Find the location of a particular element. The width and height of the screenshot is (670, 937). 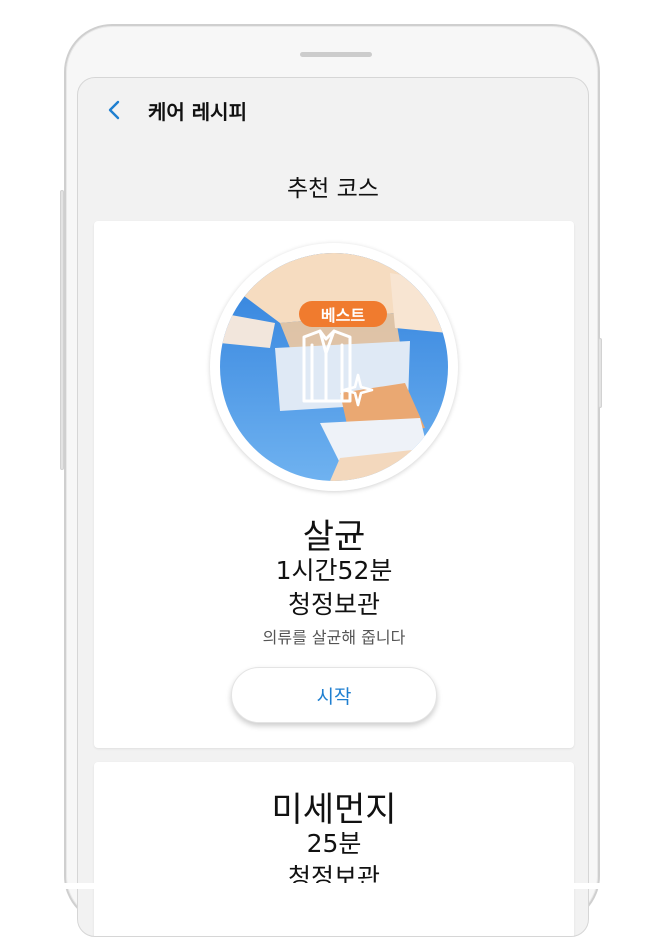

course-thumbnail: 베스트 is located at coordinates (334, 367).